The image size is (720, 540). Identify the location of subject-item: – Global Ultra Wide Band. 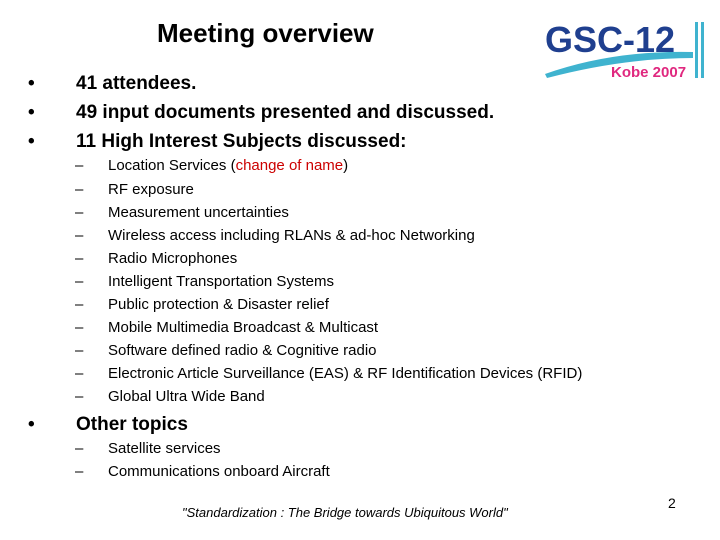
(170, 396).